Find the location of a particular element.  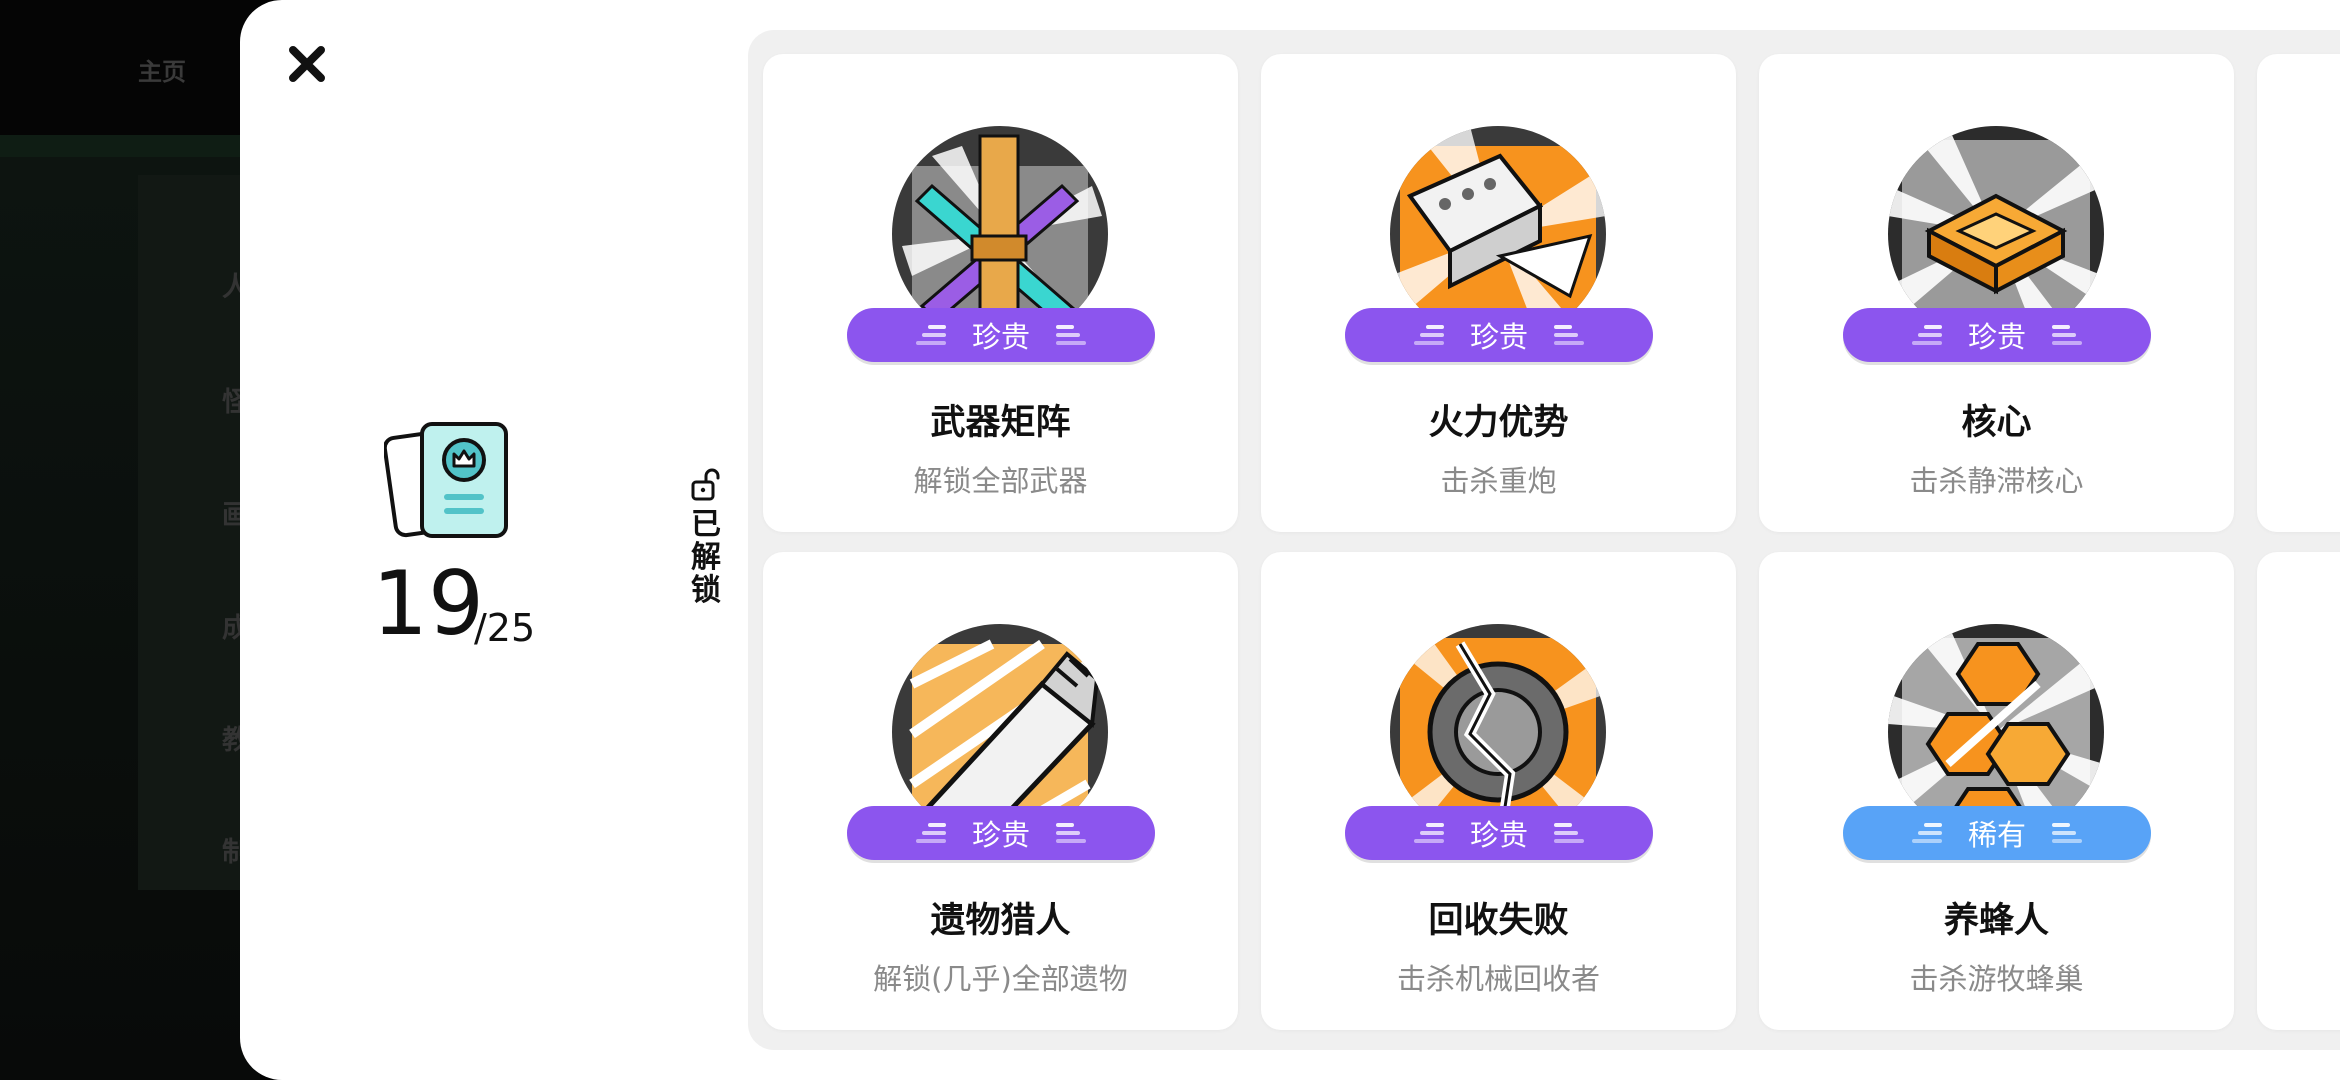

achievement-title: 火力优势 is located at coordinates (1498, 423).